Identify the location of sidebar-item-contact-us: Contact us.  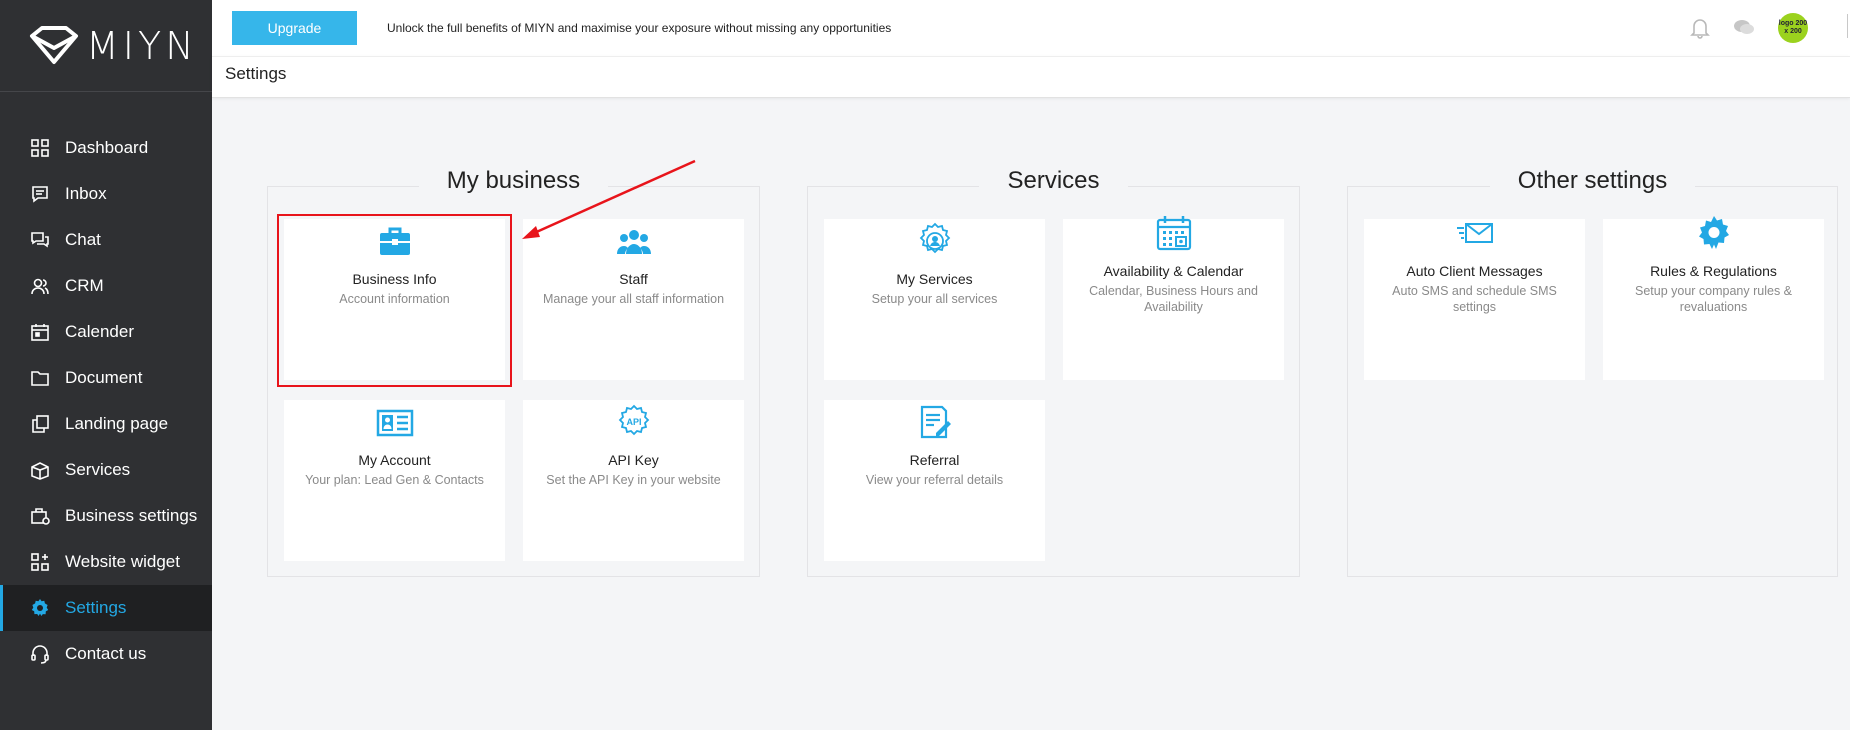
(106, 654).